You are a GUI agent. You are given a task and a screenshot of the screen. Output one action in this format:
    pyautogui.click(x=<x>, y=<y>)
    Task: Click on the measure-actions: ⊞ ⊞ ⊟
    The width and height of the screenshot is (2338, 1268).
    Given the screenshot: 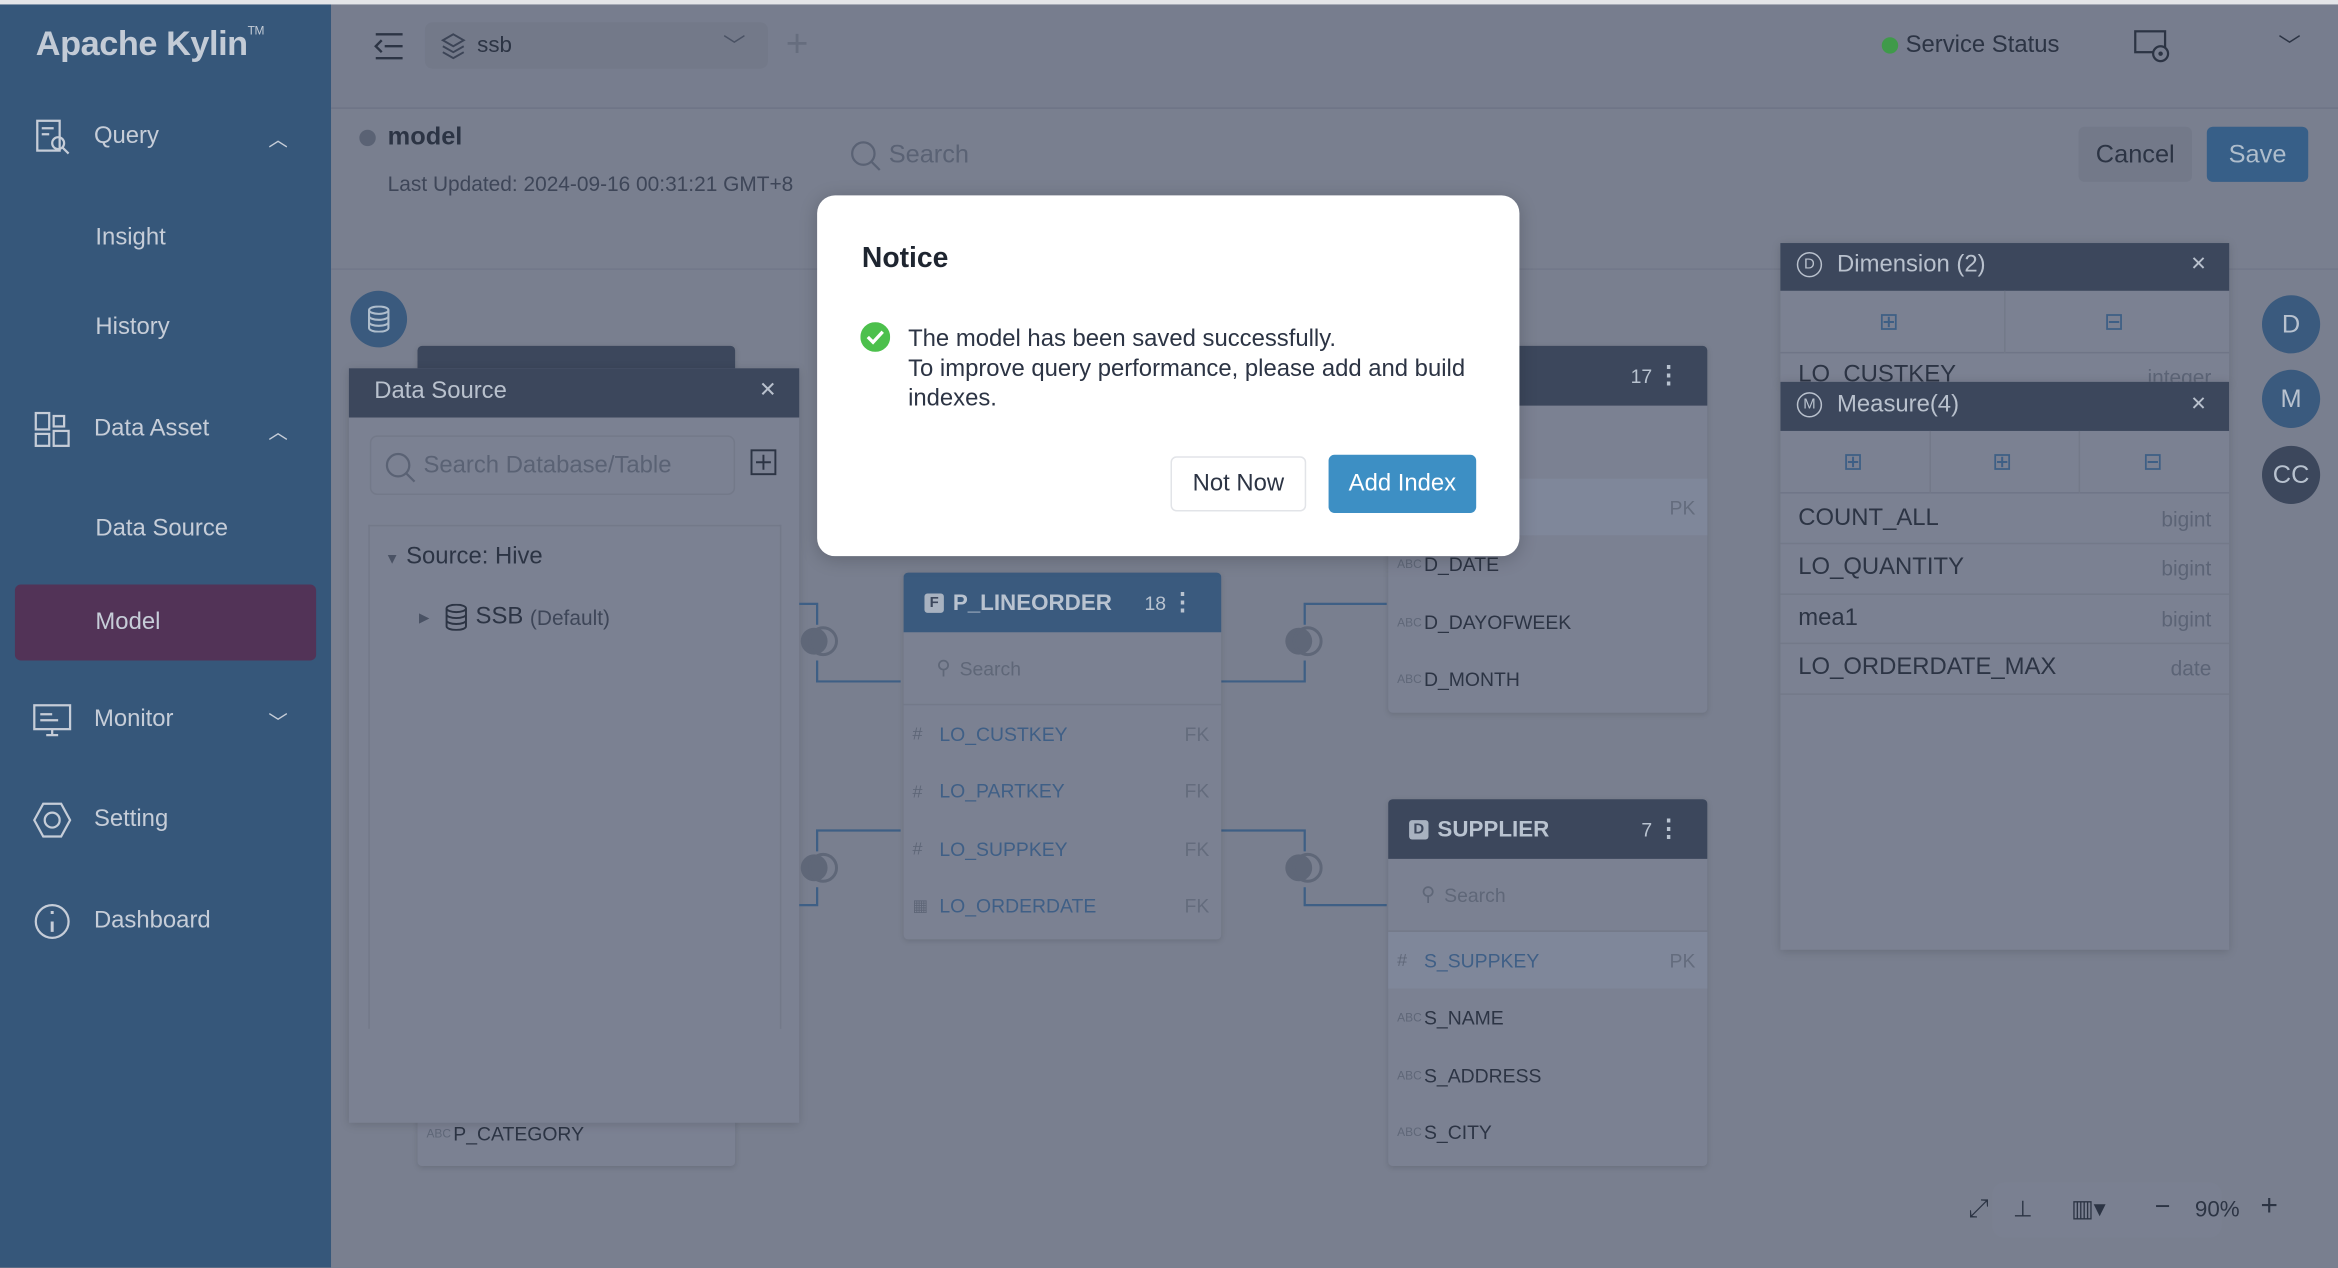 What is the action you would take?
    pyautogui.click(x=2005, y=462)
    